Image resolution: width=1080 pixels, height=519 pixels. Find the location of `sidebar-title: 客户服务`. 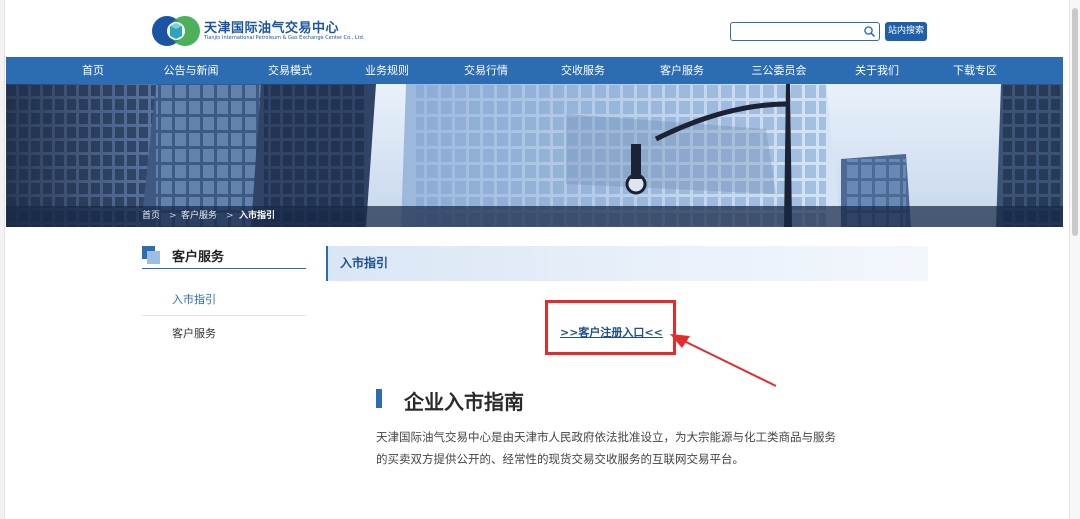

sidebar-title: 客户服务 is located at coordinates (198, 257).